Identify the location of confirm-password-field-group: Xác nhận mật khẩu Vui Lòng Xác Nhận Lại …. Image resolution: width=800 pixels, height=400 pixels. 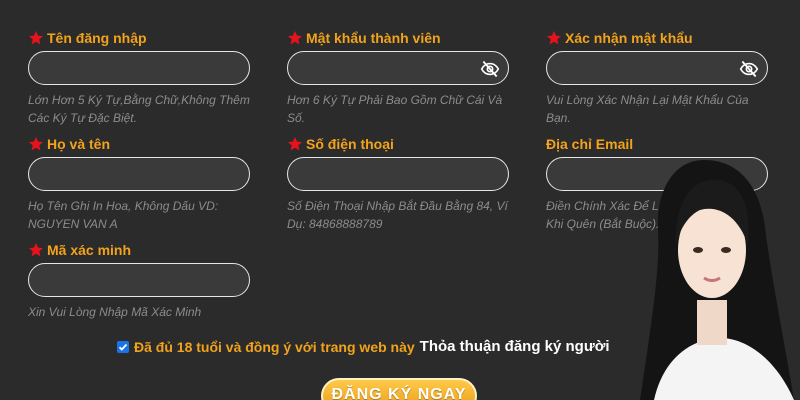
(661, 78).